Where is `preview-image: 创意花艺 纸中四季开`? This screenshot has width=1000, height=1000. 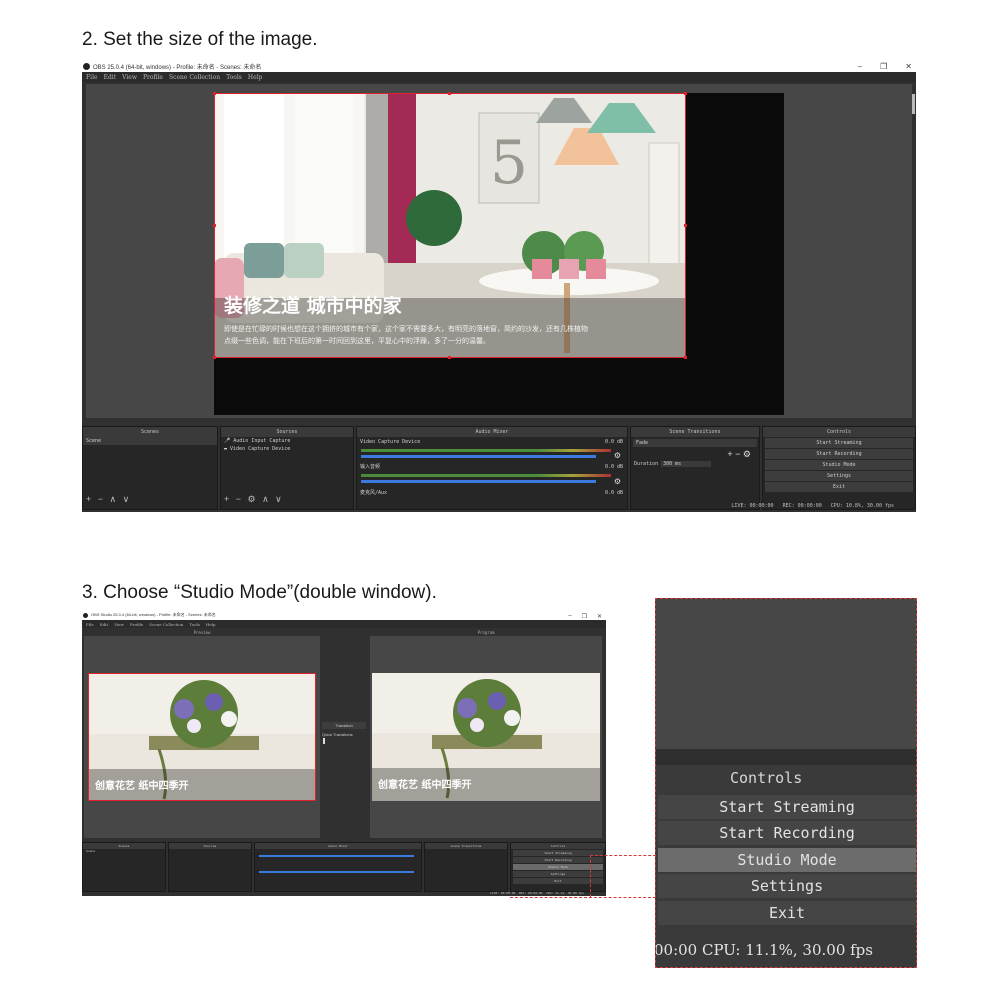 preview-image: 创意花艺 纸中四季开 is located at coordinates (202, 737).